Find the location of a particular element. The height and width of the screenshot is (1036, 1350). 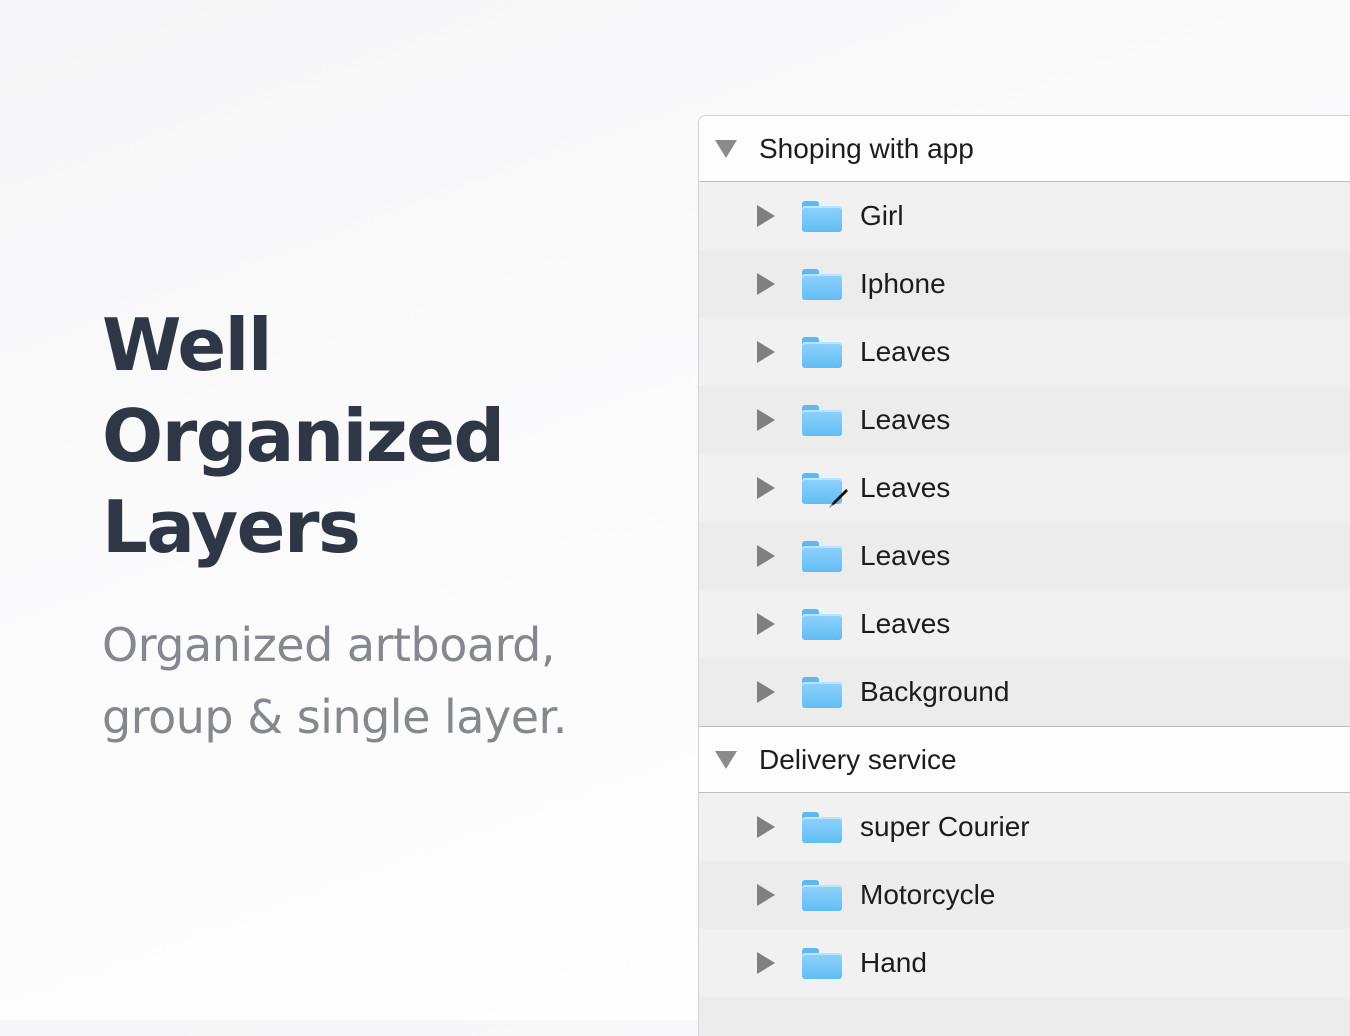

layer-label: super Courier is located at coordinates (945, 826).